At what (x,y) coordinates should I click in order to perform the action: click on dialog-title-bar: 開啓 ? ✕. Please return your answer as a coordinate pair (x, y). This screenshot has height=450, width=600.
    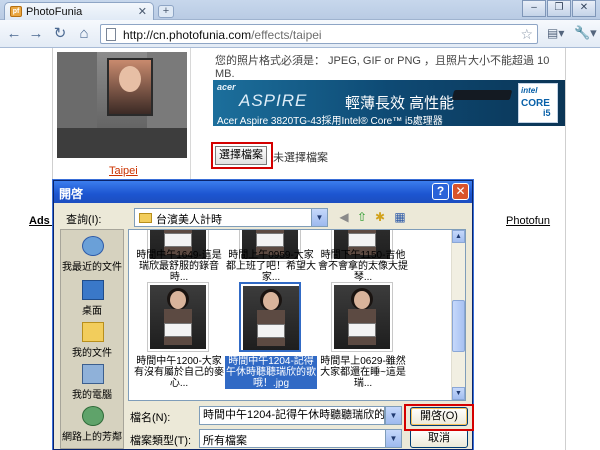
    Looking at the image, I should click on (263, 192).